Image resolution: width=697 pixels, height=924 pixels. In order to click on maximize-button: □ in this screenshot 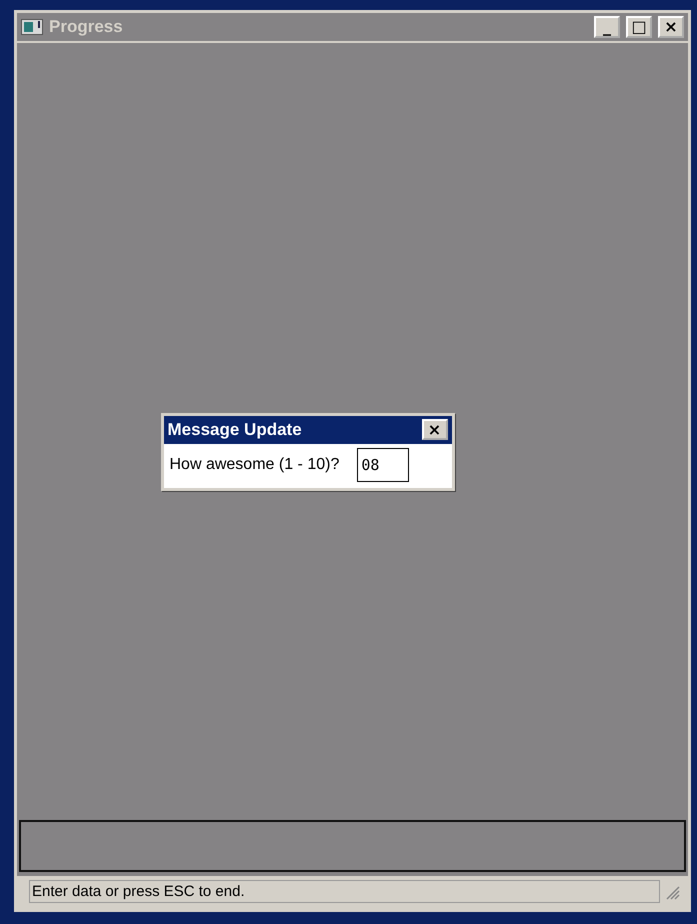, I will do `click(639, 27)`.